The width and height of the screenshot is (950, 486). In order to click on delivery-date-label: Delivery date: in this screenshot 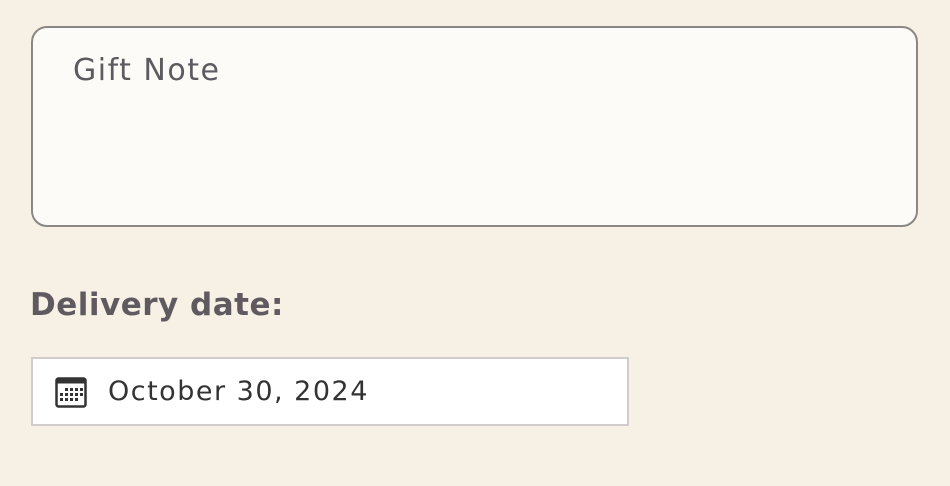, I will do `click(157, 305)`.